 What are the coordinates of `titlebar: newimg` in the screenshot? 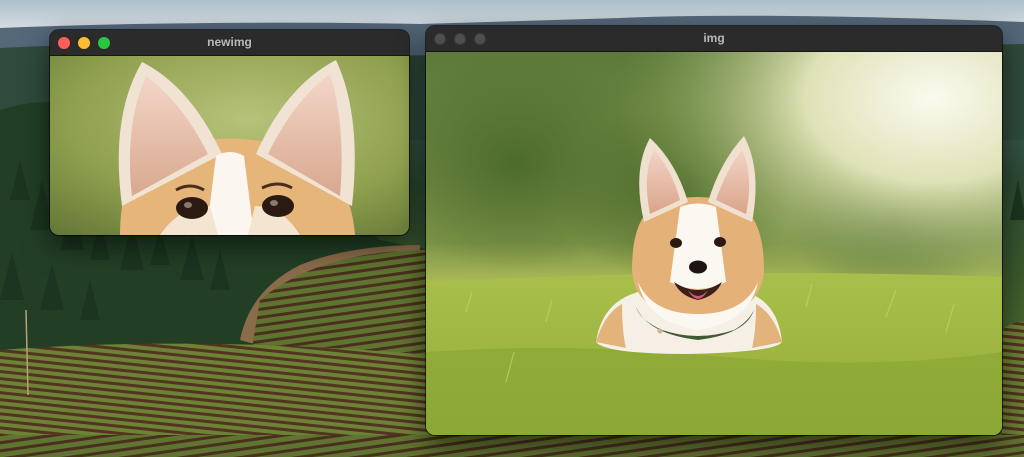 It's located at (229, 43).